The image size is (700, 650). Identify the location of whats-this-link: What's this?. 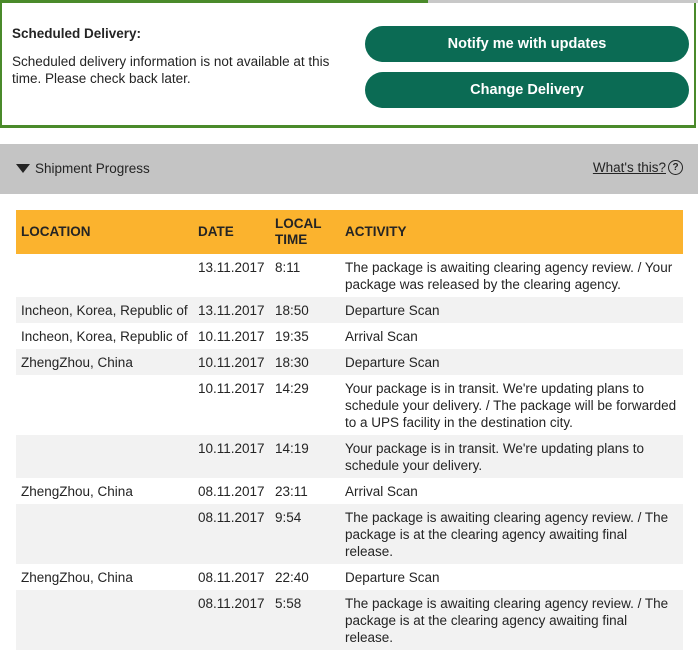
(629, 167).